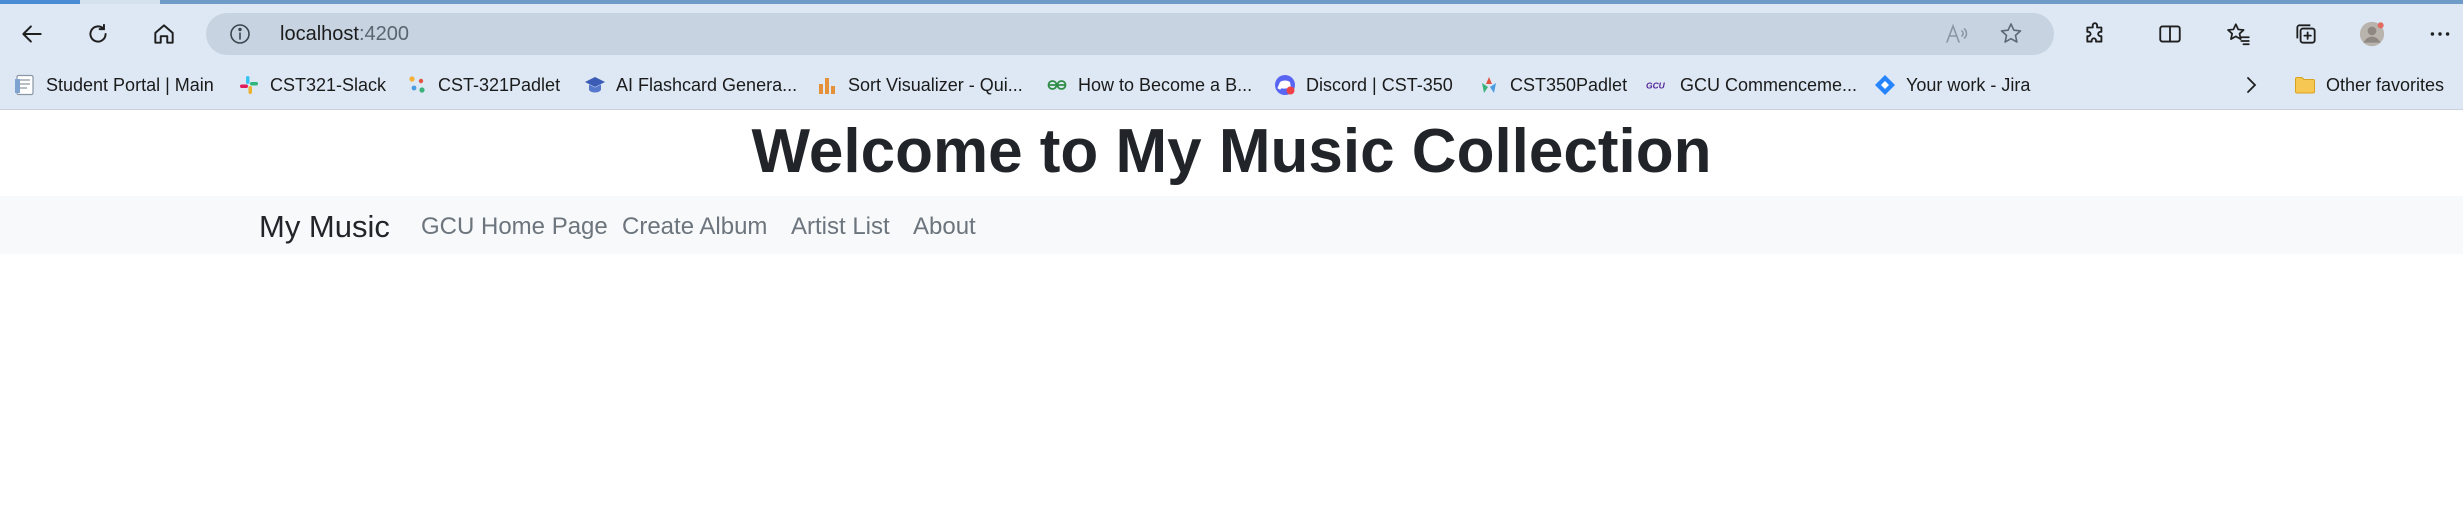  Describe the element at coordinates (98, 34) in the screenshot. I see `refresh-icon` at that location.